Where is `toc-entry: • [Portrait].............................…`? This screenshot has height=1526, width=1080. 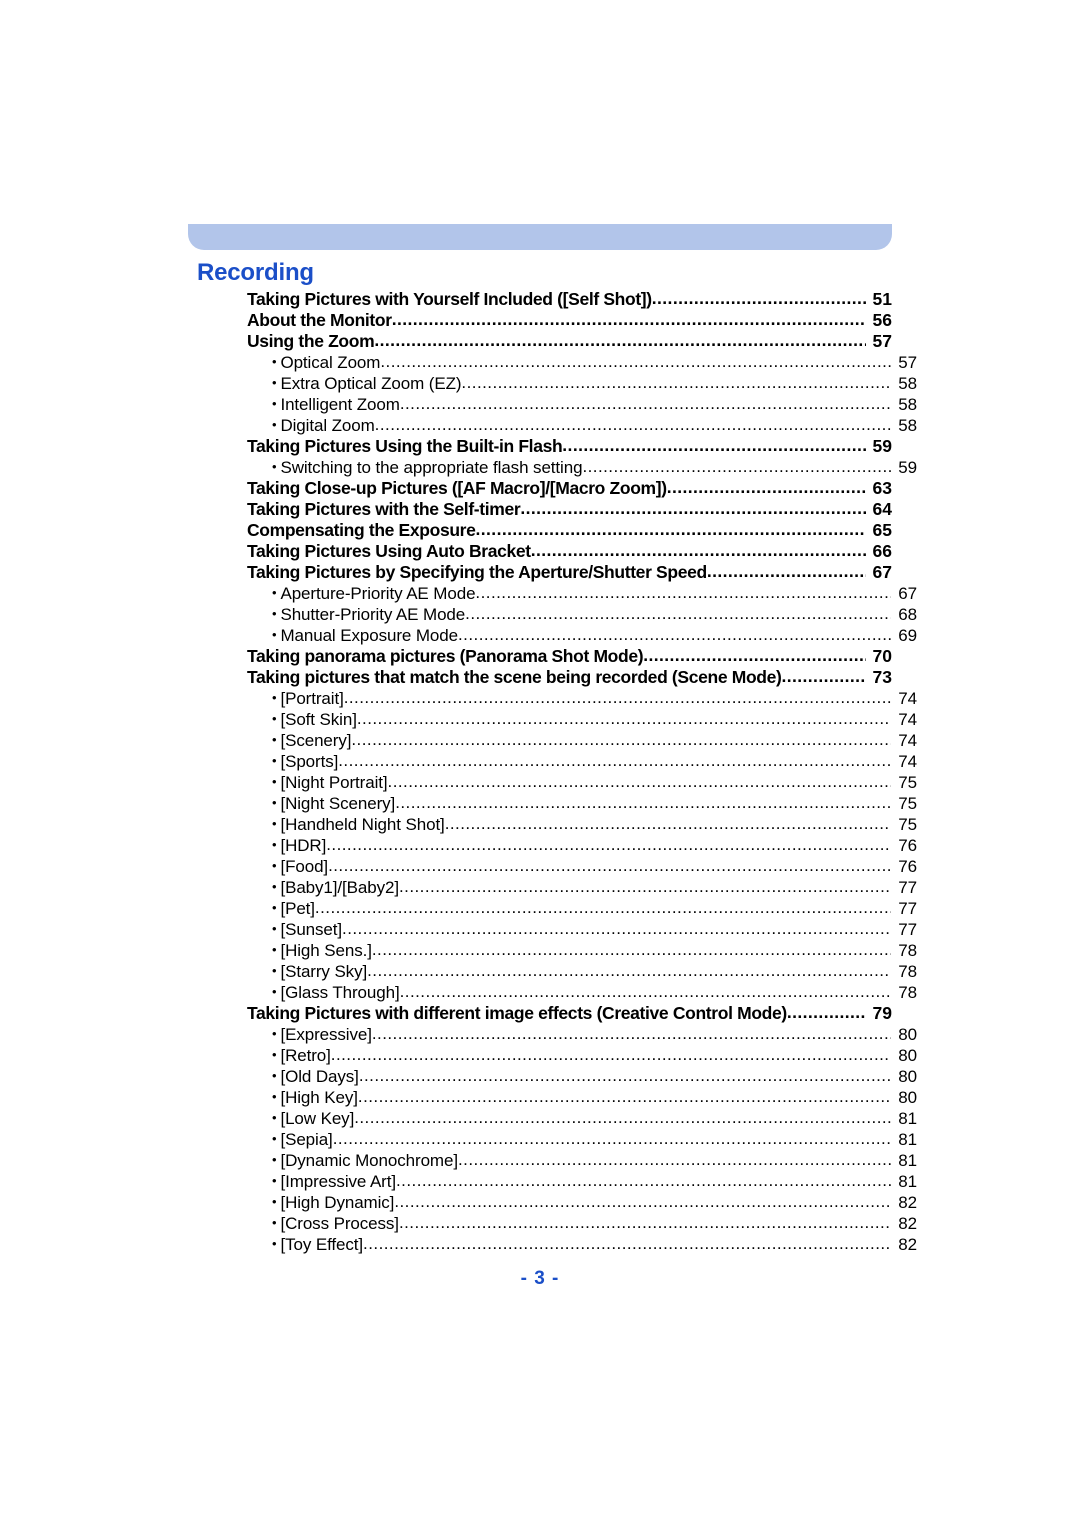
toc-entry: • [Portrait].............................… is located at coordinates (594, 698).